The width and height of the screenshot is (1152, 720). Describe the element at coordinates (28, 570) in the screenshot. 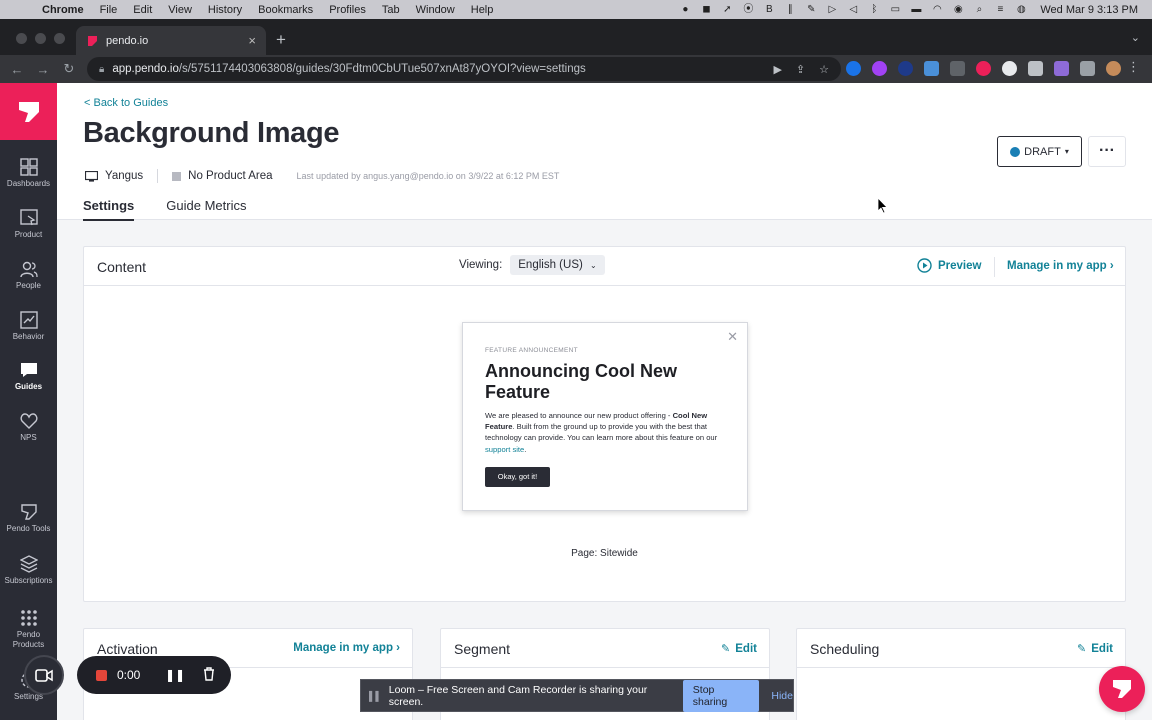

I see `sidebar-item-subscriptions: Subscriptions` at that location.